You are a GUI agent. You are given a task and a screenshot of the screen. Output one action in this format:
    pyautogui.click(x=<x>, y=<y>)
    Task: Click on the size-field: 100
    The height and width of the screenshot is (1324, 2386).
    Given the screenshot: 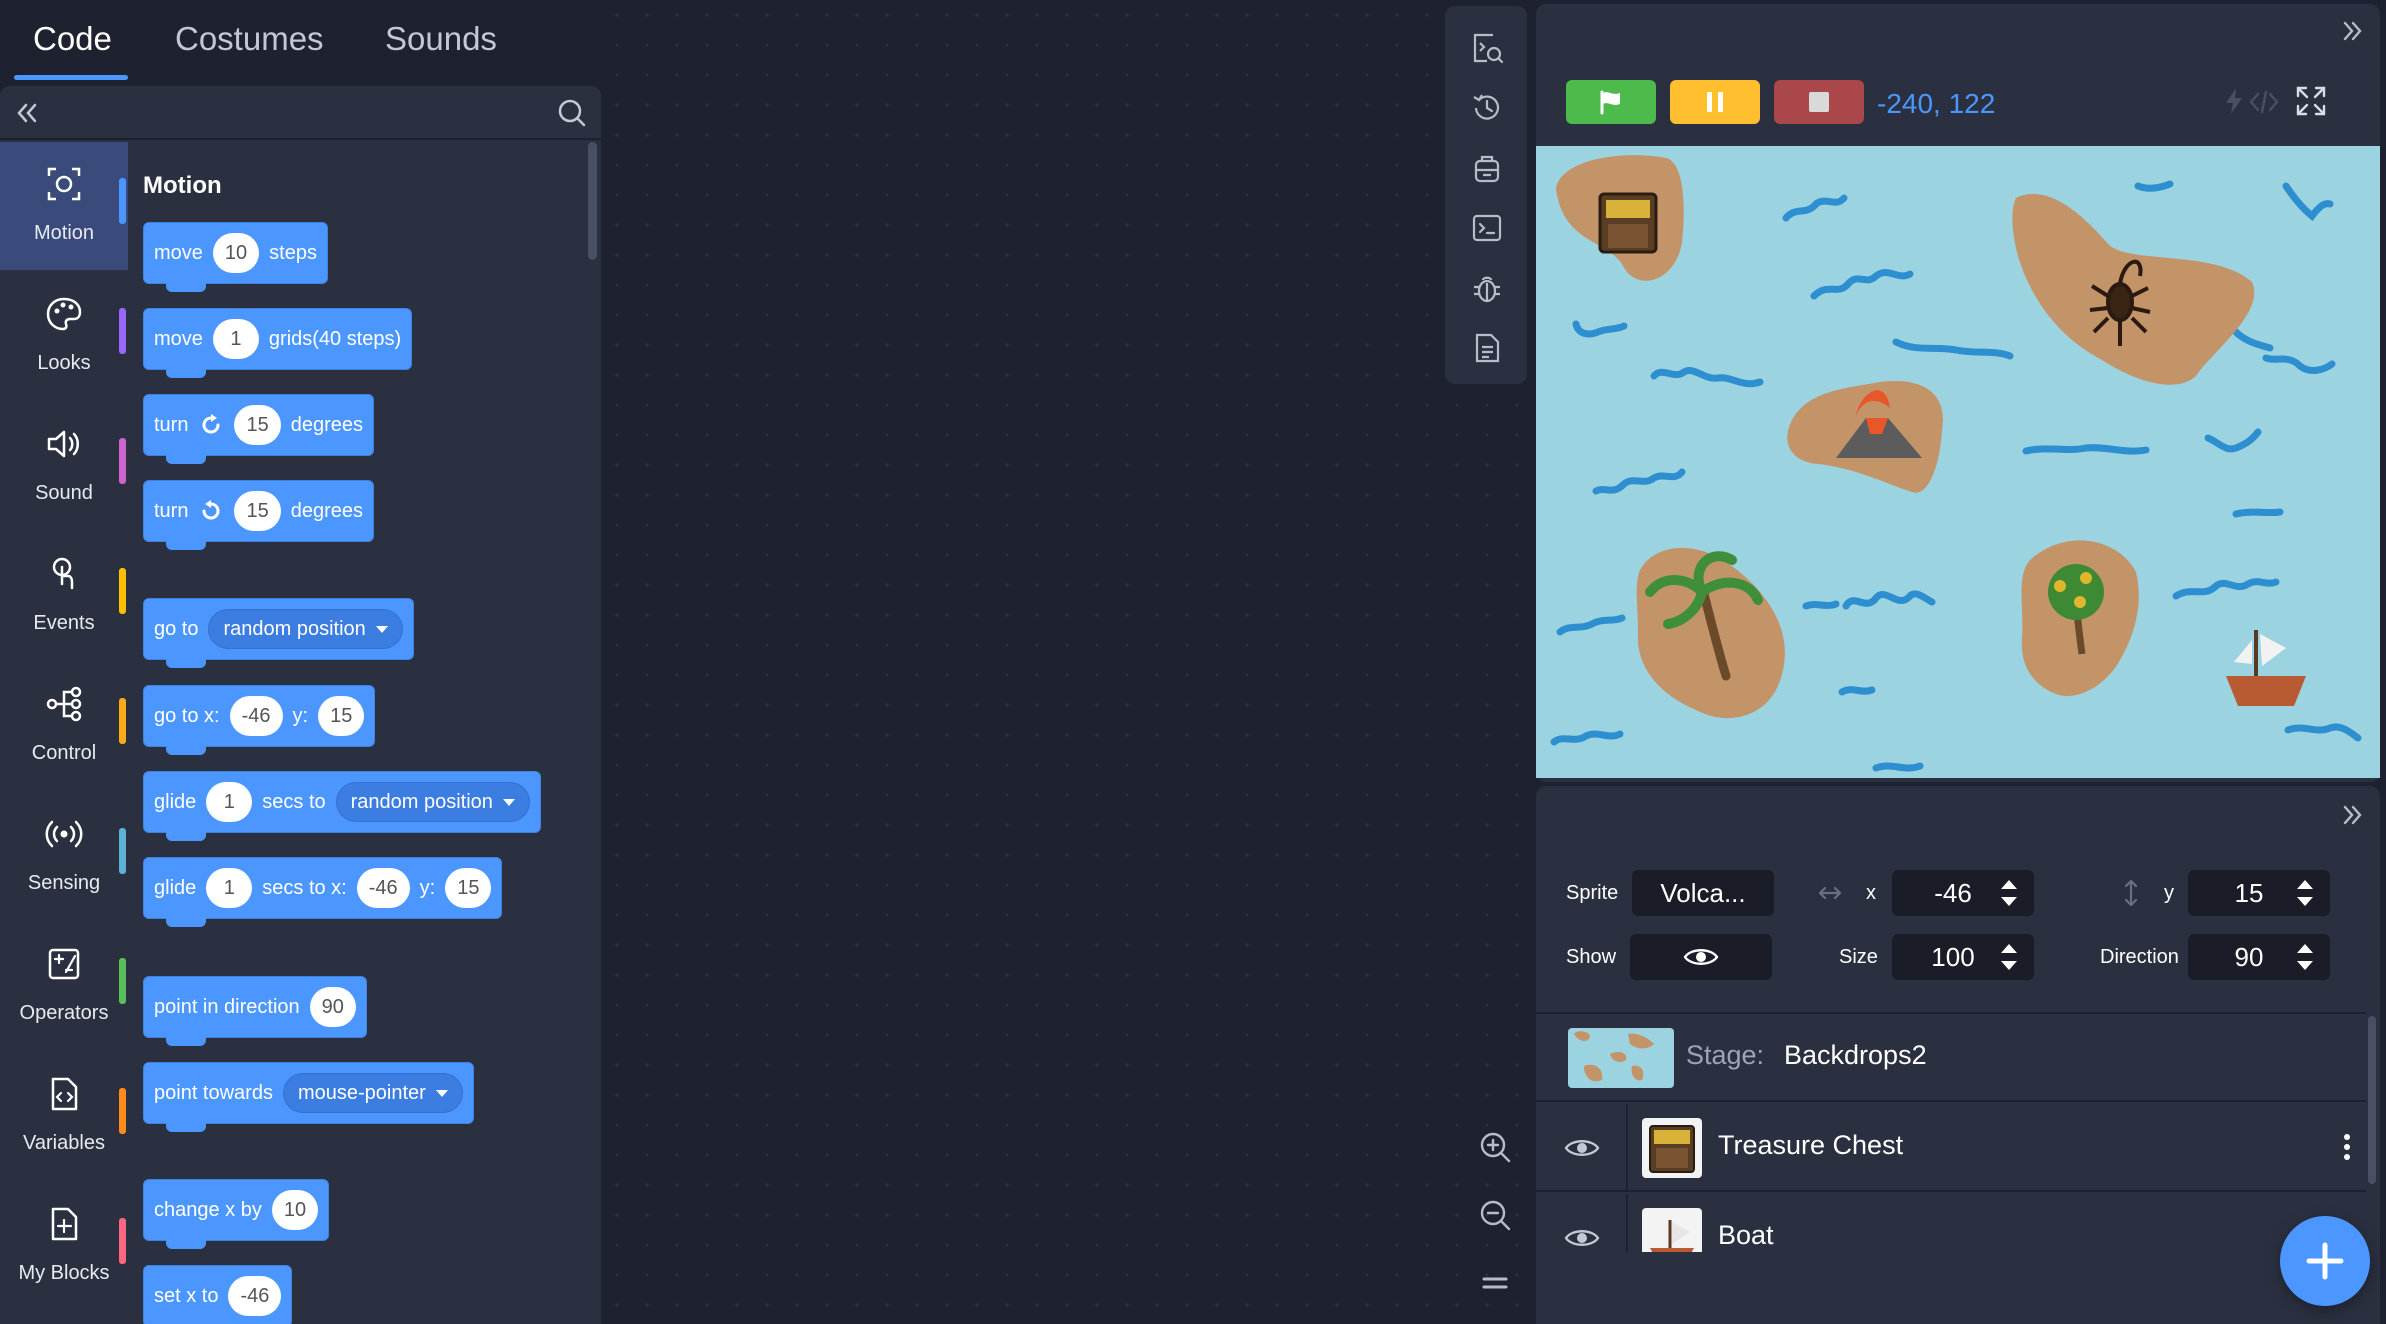 What is the action you would take?
    pyautogui.click(x=1963, y=957)
    